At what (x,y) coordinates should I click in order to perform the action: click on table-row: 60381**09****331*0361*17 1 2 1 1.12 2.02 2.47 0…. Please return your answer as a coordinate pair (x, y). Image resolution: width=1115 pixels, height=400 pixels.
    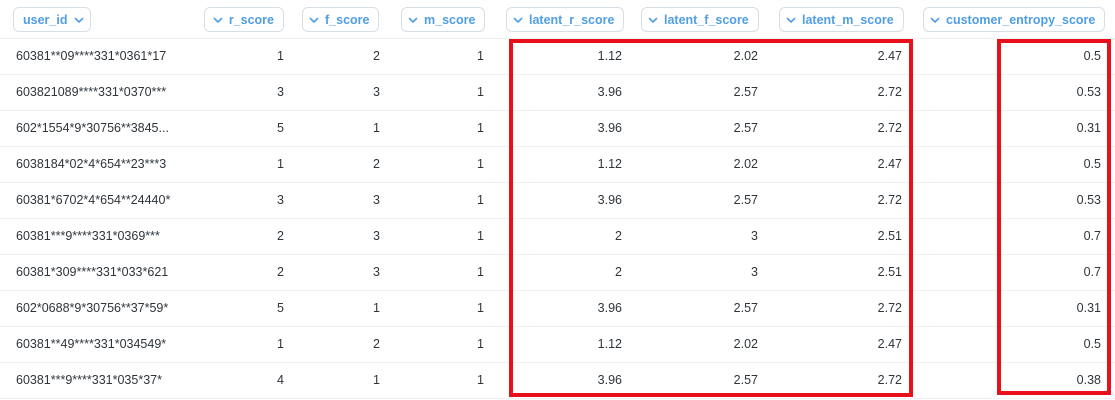
    Looking at the image, I should click on (557, 57).